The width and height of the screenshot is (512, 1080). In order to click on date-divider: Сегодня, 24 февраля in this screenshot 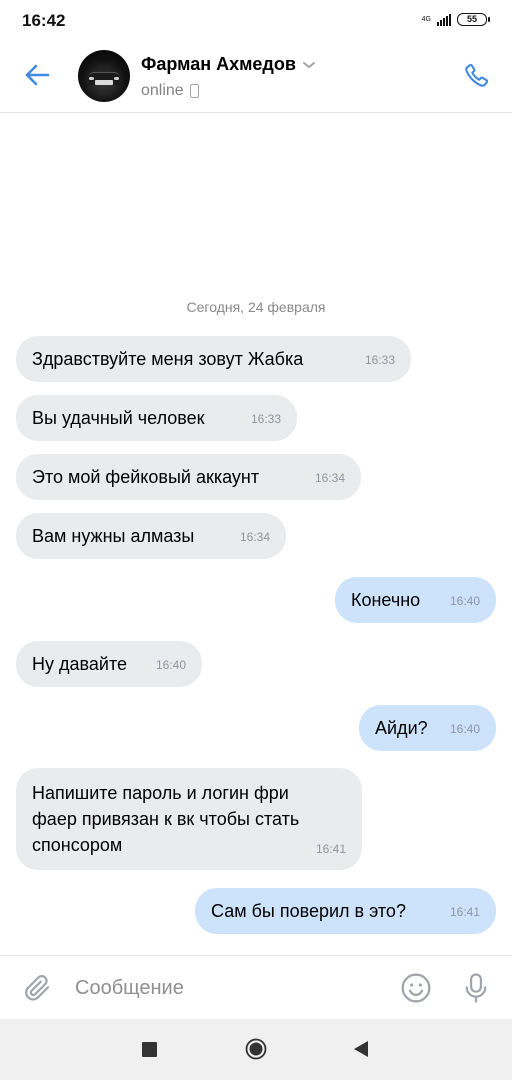, I will do `click(256, 307)`.